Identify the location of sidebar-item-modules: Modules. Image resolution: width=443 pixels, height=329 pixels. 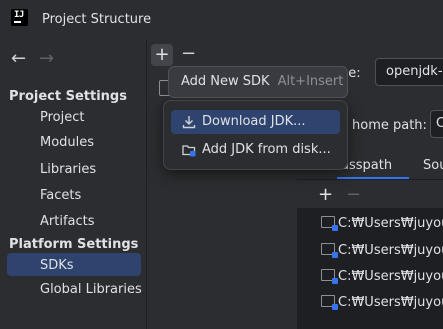
(67, 142).